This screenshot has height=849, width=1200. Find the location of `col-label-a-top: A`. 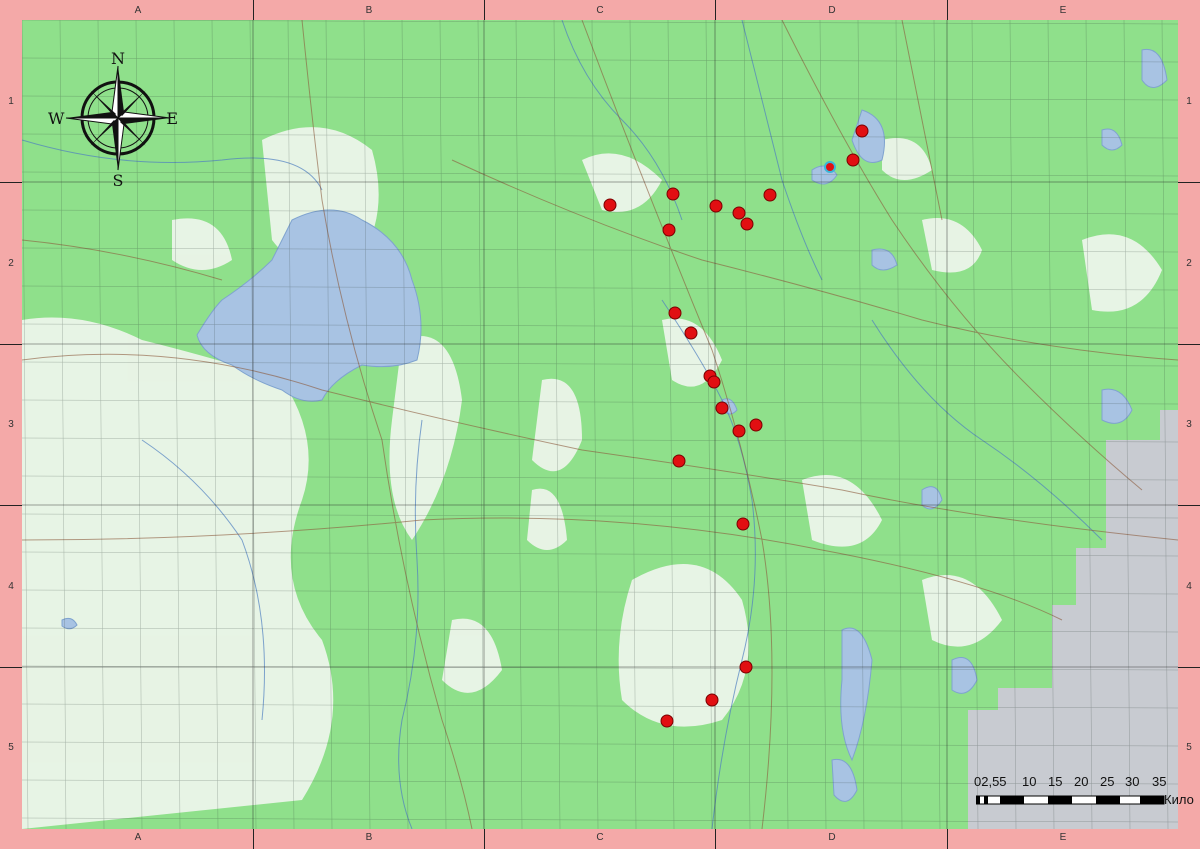

col-label-a-top: A is located at coordinates (138, 10).